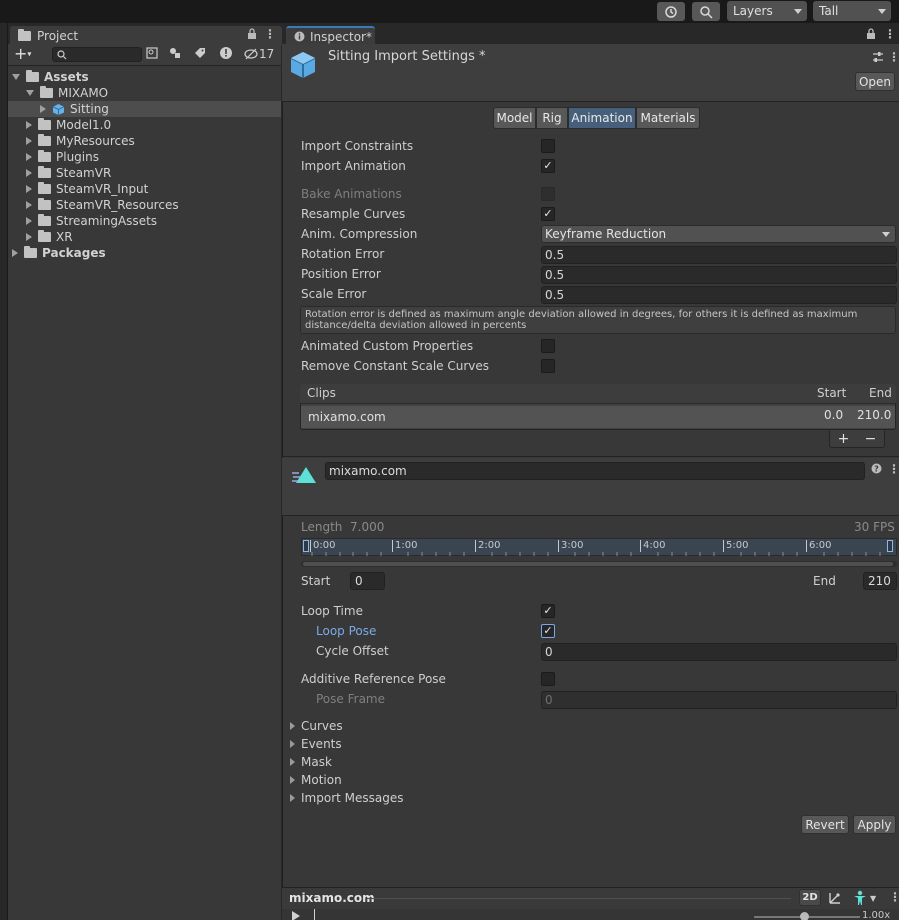  I want to click on end-frame-field: 210, so click(880, 581).